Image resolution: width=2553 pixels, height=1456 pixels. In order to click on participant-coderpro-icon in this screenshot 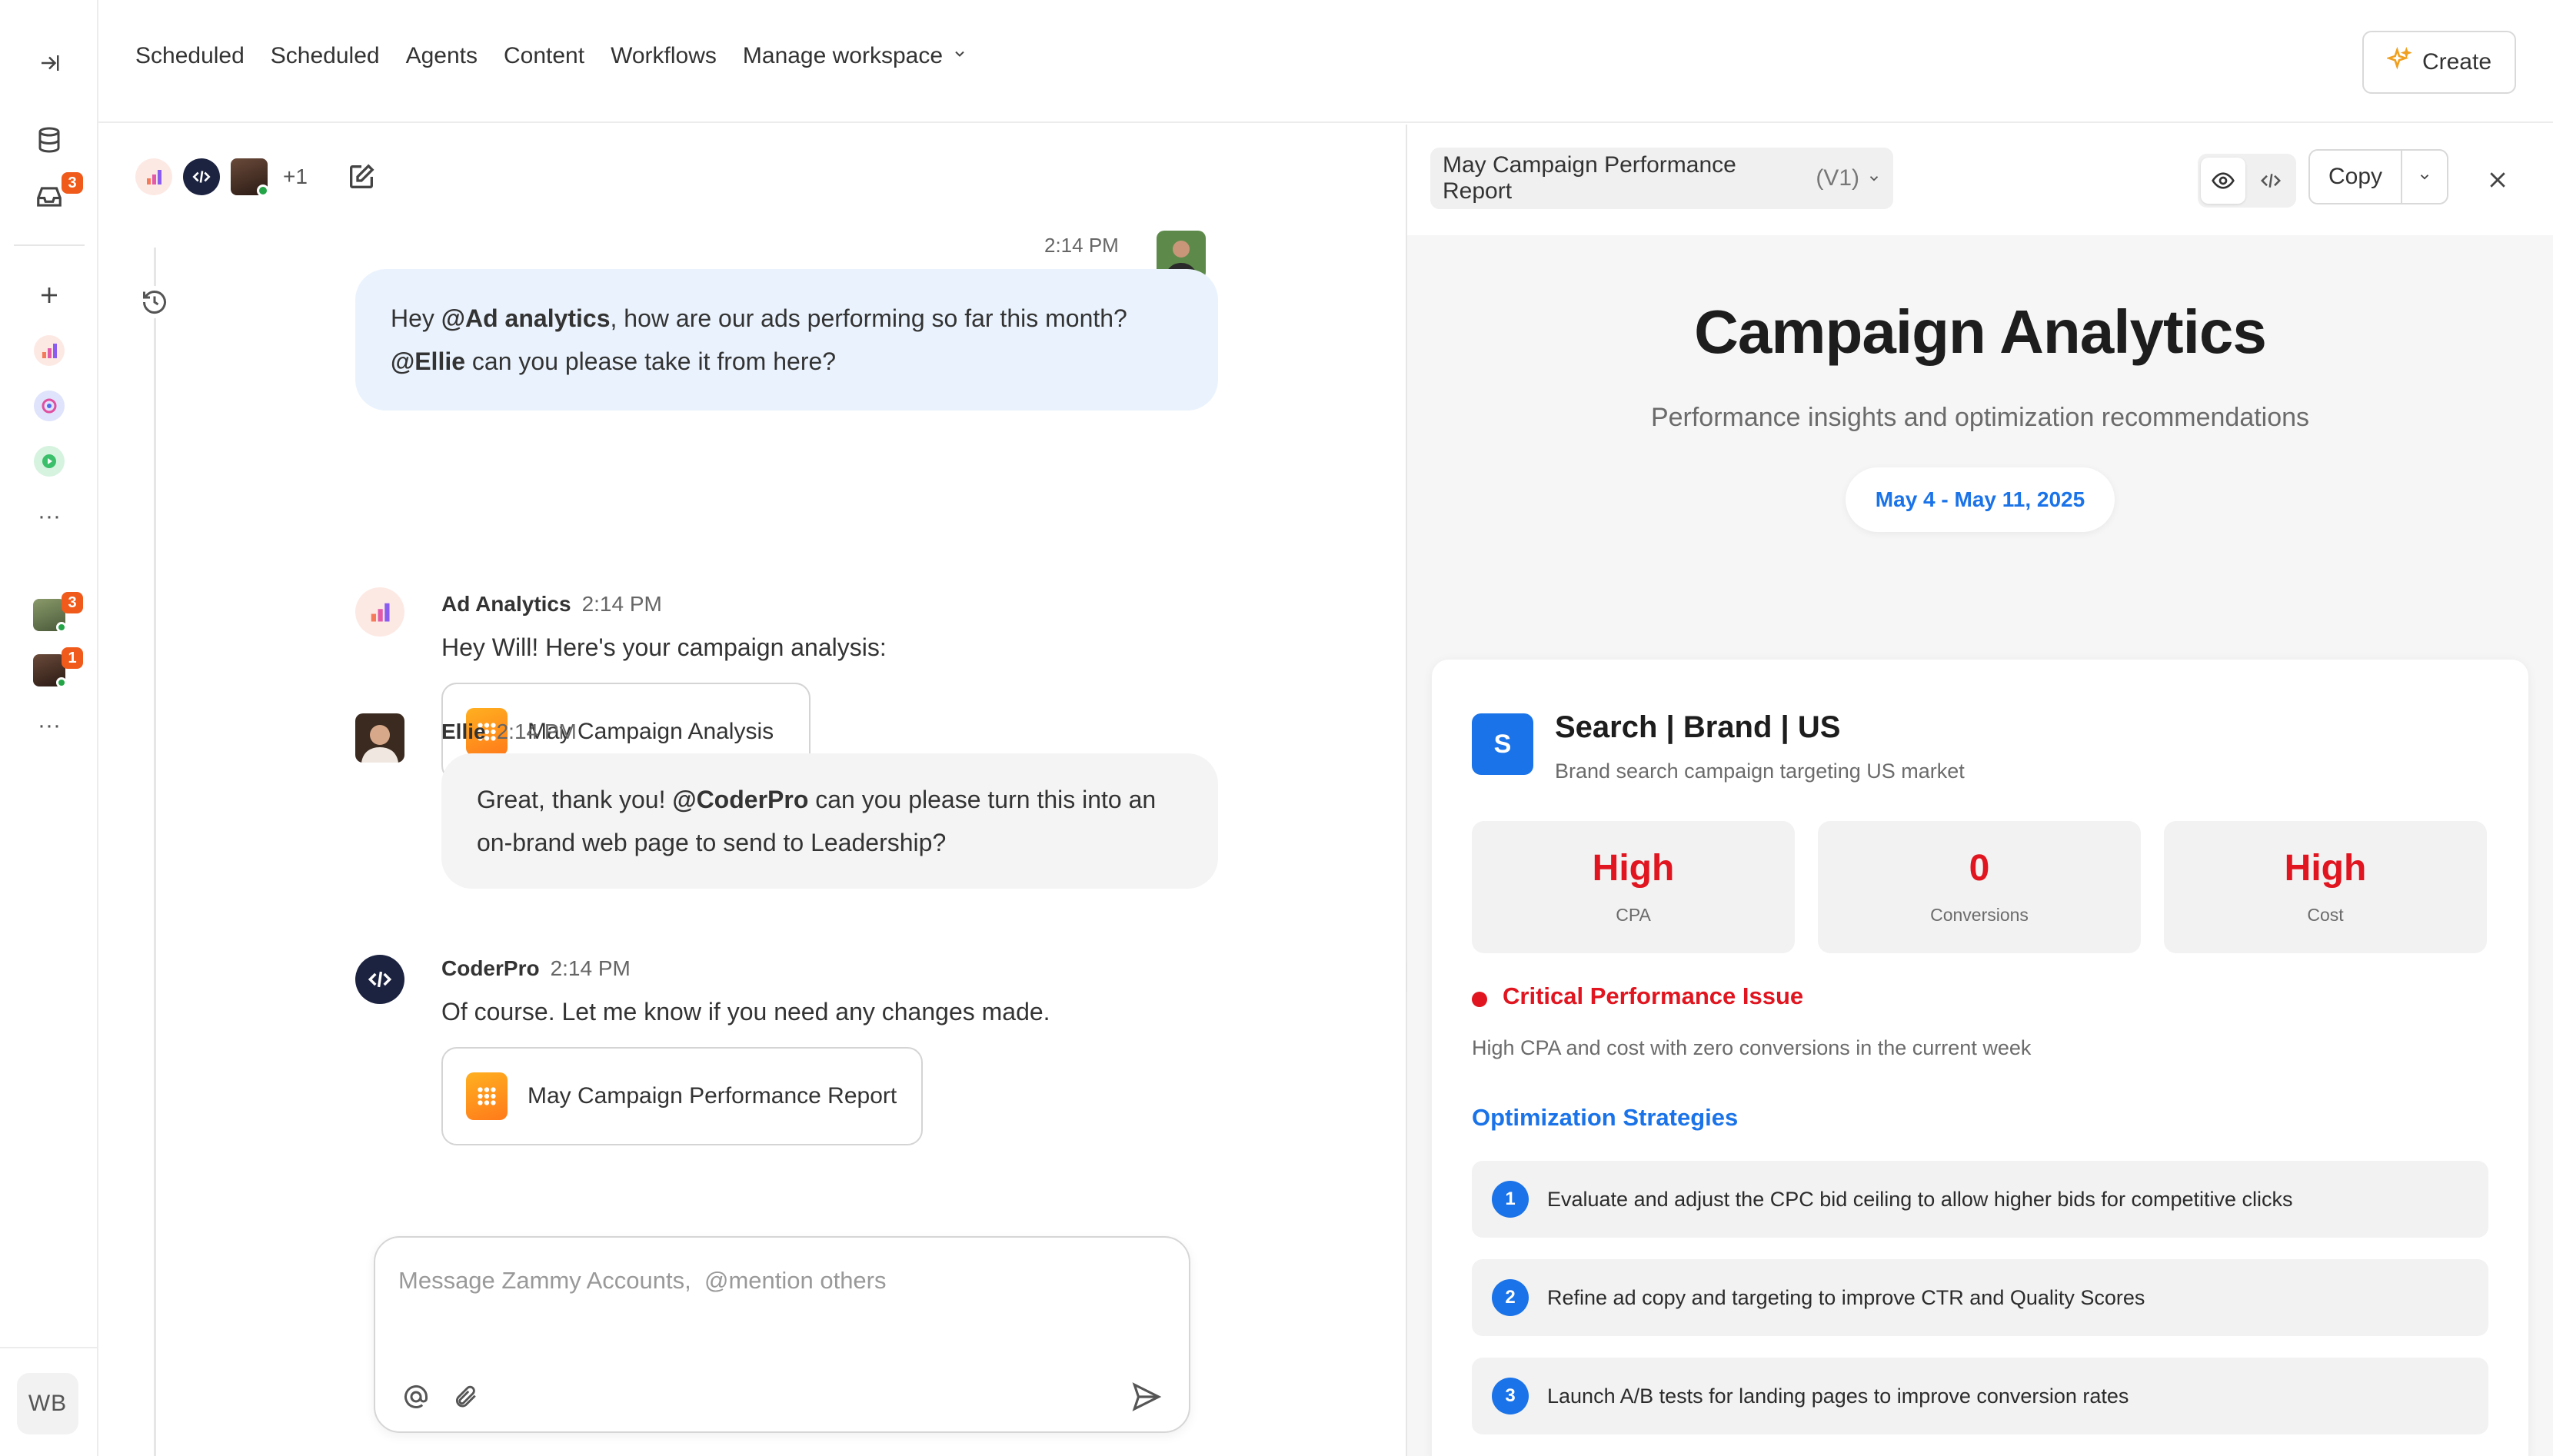, I will do `click(201, 176)`.